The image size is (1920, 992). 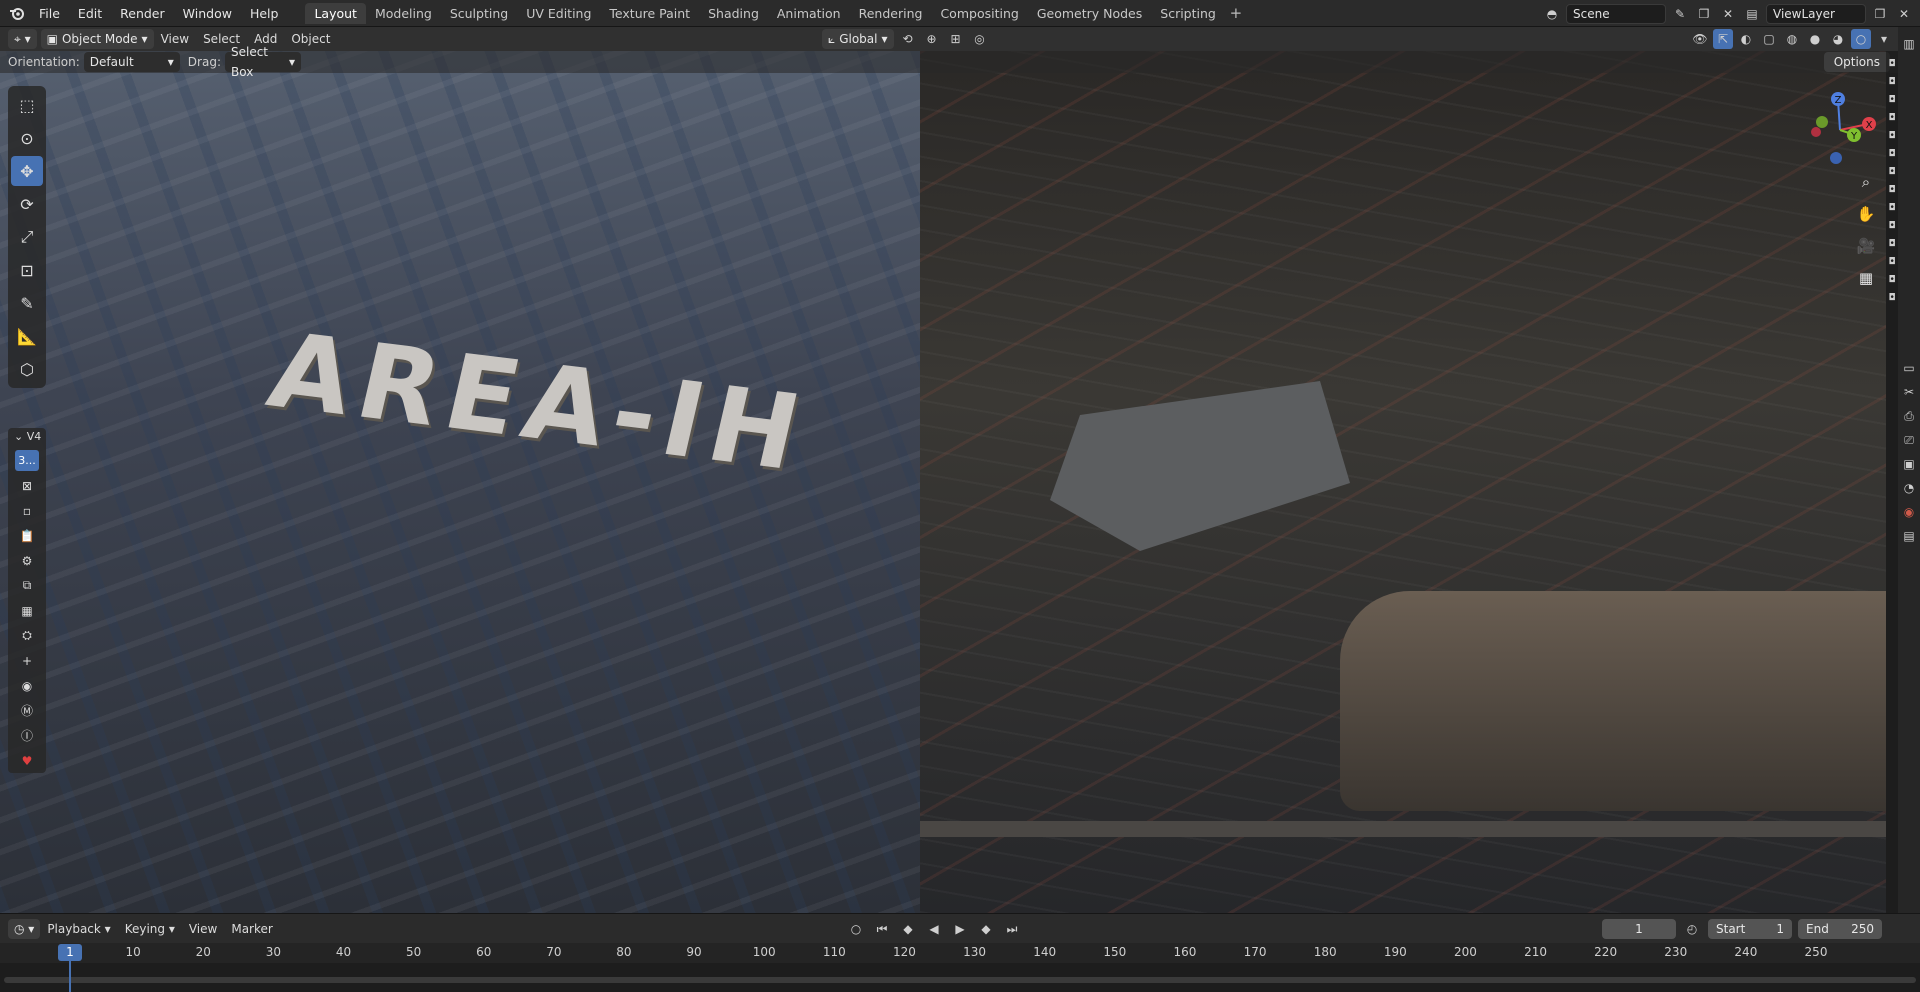 I want to click on delete-view-layer-icon: ✕, so click(x=1904, y=14).